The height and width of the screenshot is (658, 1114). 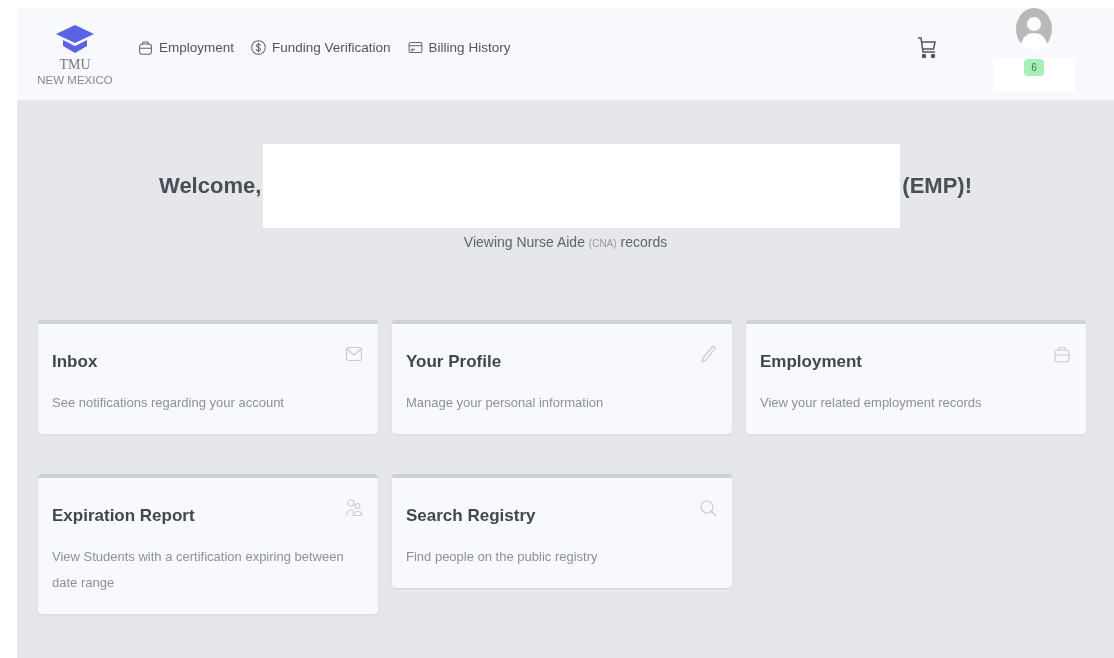 What do you see at coordinates (505, 403) in the screenshot?
I see `card-description: Manage your personal information` at bounding box center [505, 403].